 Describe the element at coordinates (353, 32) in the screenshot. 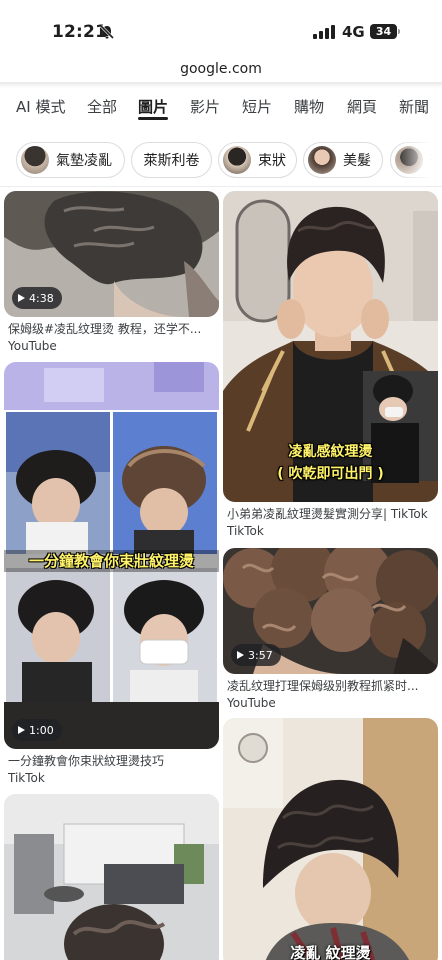

I see `network-label: 4G` at that location.